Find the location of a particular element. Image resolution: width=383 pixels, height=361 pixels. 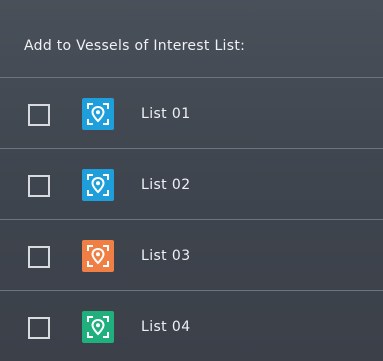

list-label: List 04 is located at coordinates (166, 327).